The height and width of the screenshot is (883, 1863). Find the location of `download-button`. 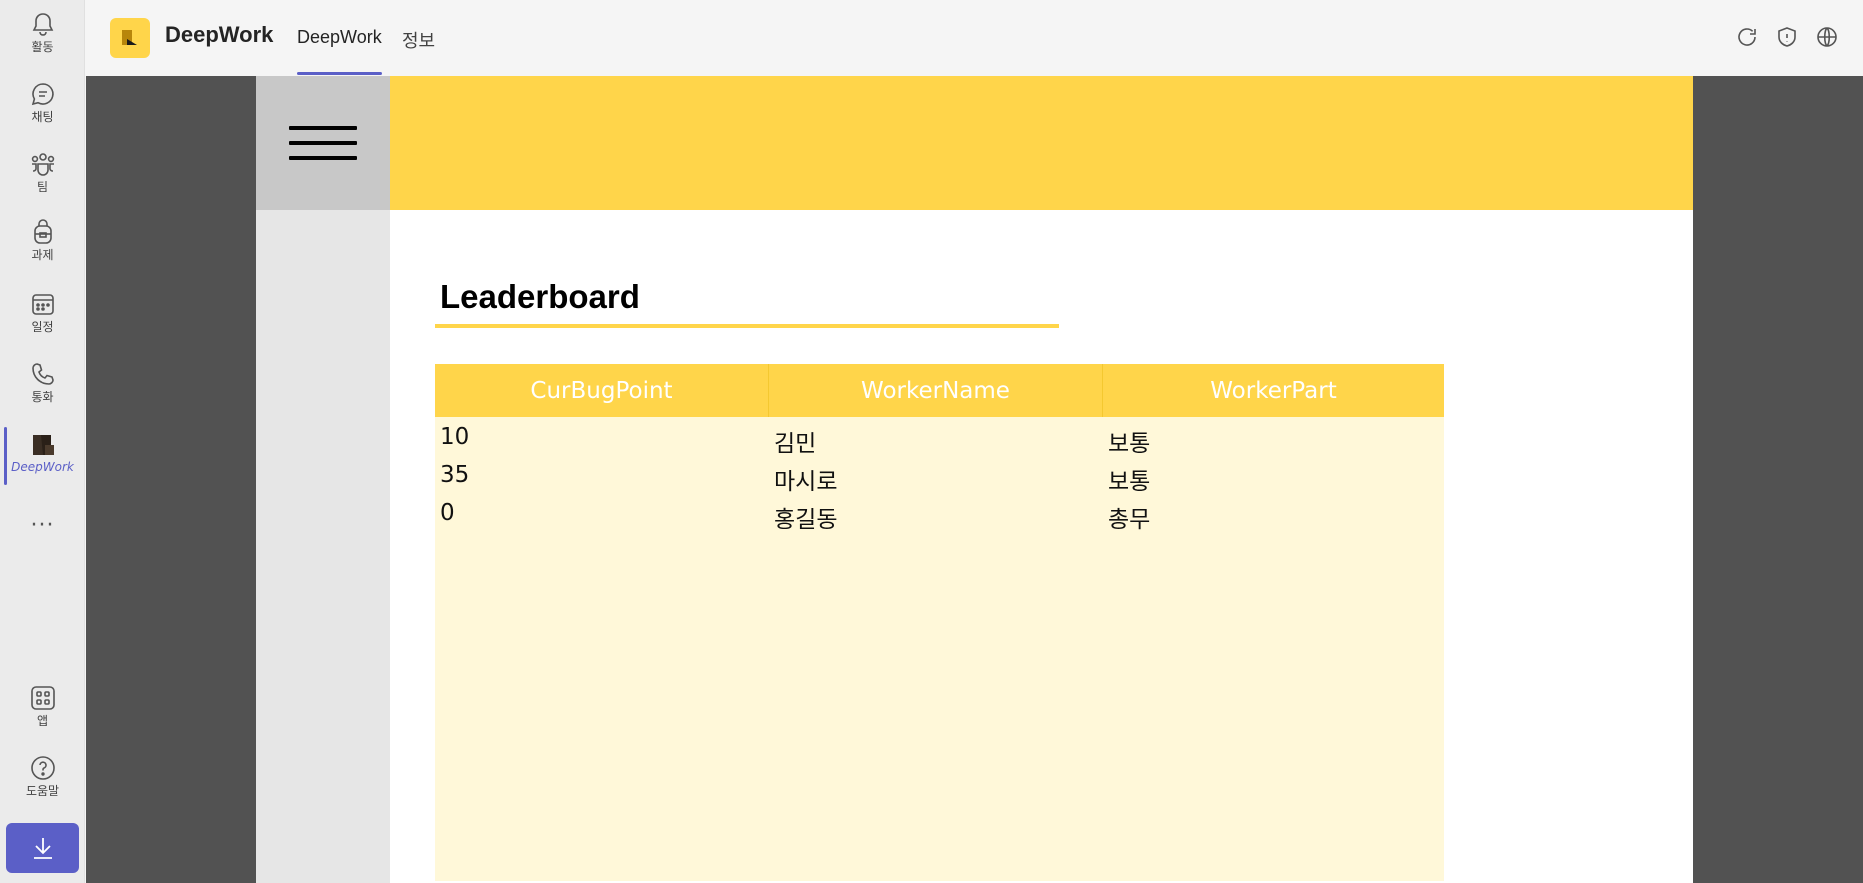

download-button is located at coordinates (42, 848).